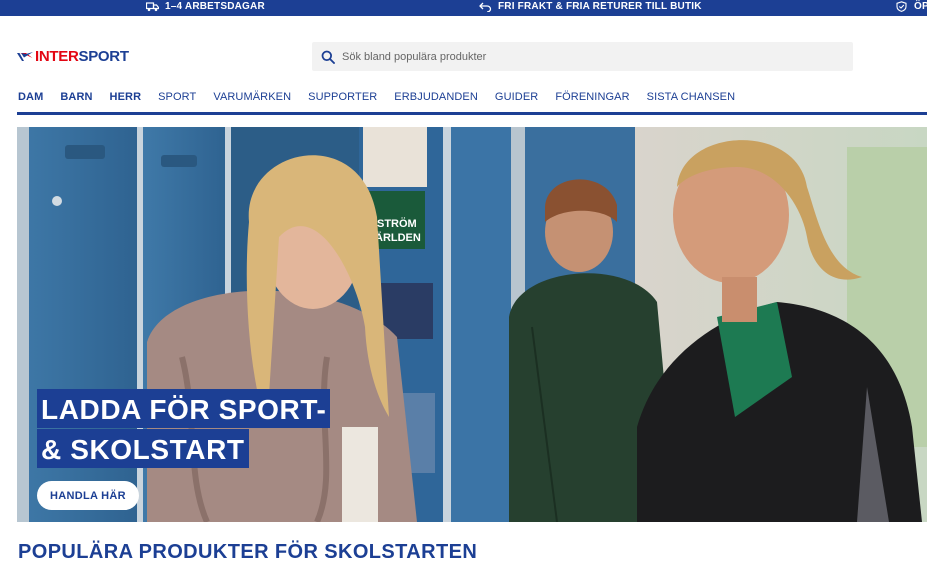  I want to click on returns-message: FRI FRAKT & FRIA RETURER TILL BUTIK, so click(590, 6).